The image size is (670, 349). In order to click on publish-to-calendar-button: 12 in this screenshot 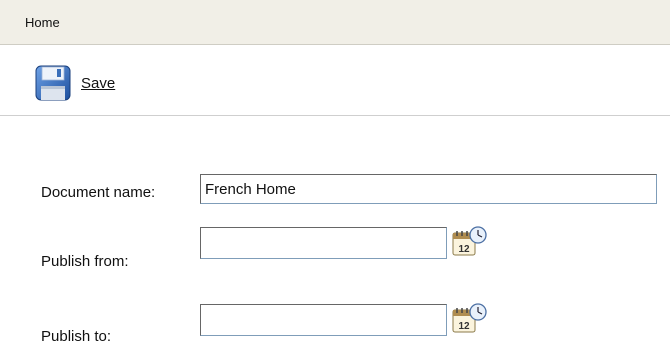, I will do `click(470, 319)`.